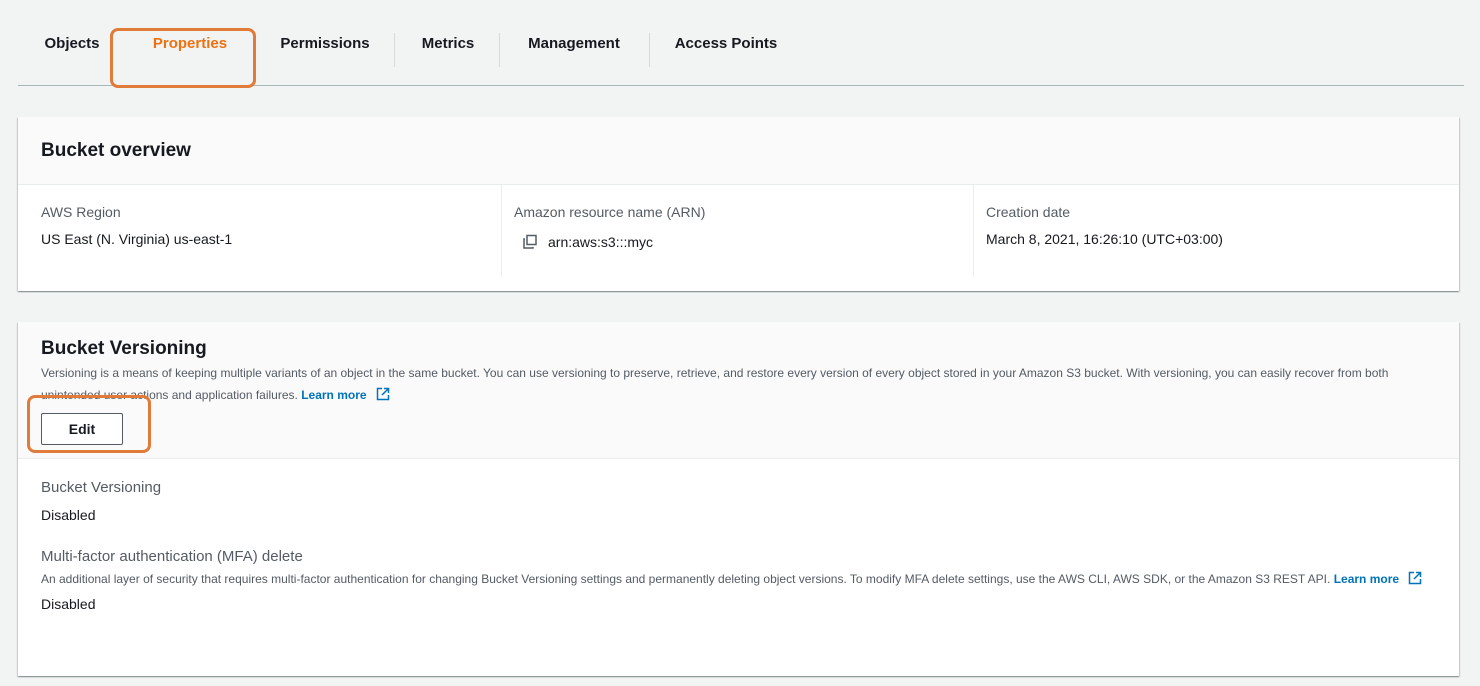 This screenshot has height=686, width=1480. I want to click on arn-value: arn:aws:s3:::myc, so click(601, 242).